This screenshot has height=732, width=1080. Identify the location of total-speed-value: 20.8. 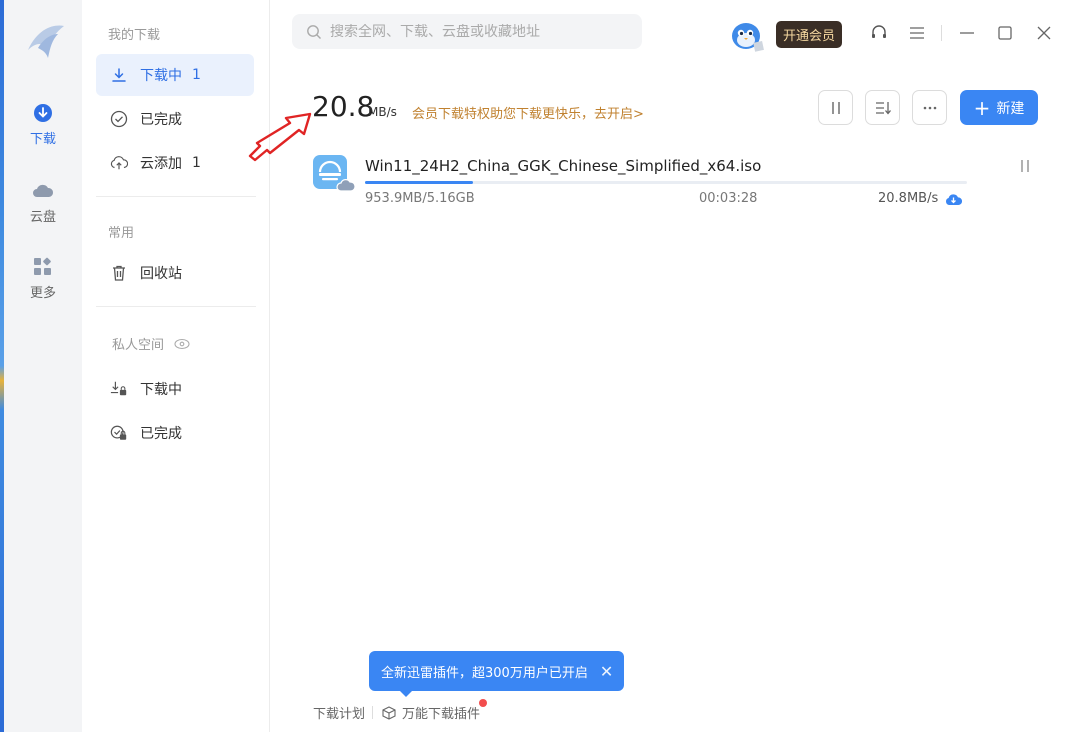
(343, 106).